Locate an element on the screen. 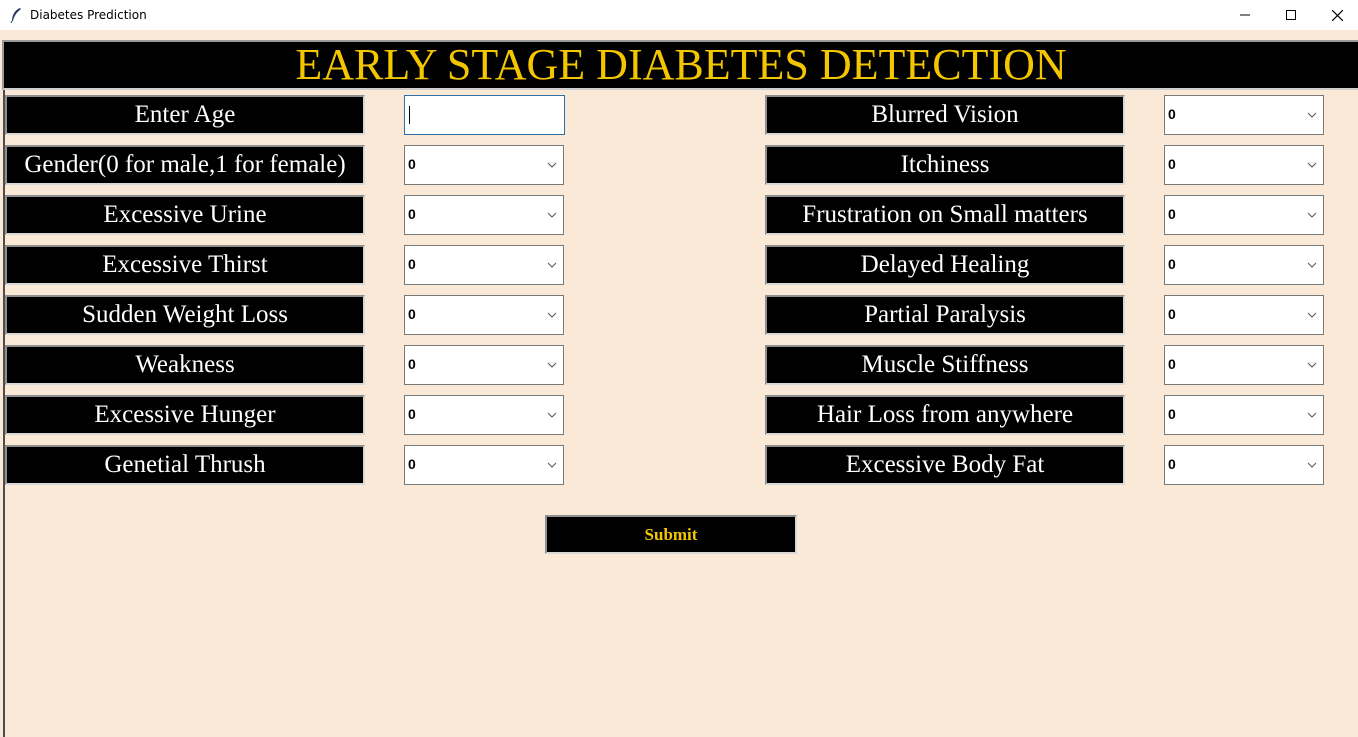  minimize-icon is located at coordinates (1245, 15).